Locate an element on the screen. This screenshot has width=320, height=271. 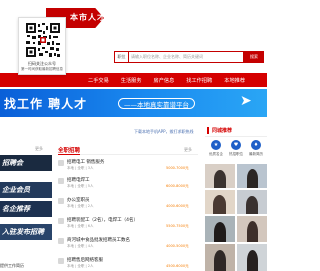
job-item: 招聘电工 销售服务 本地 | 全职 | 3人 5000-7000元 is located at coordinates (128, 167).